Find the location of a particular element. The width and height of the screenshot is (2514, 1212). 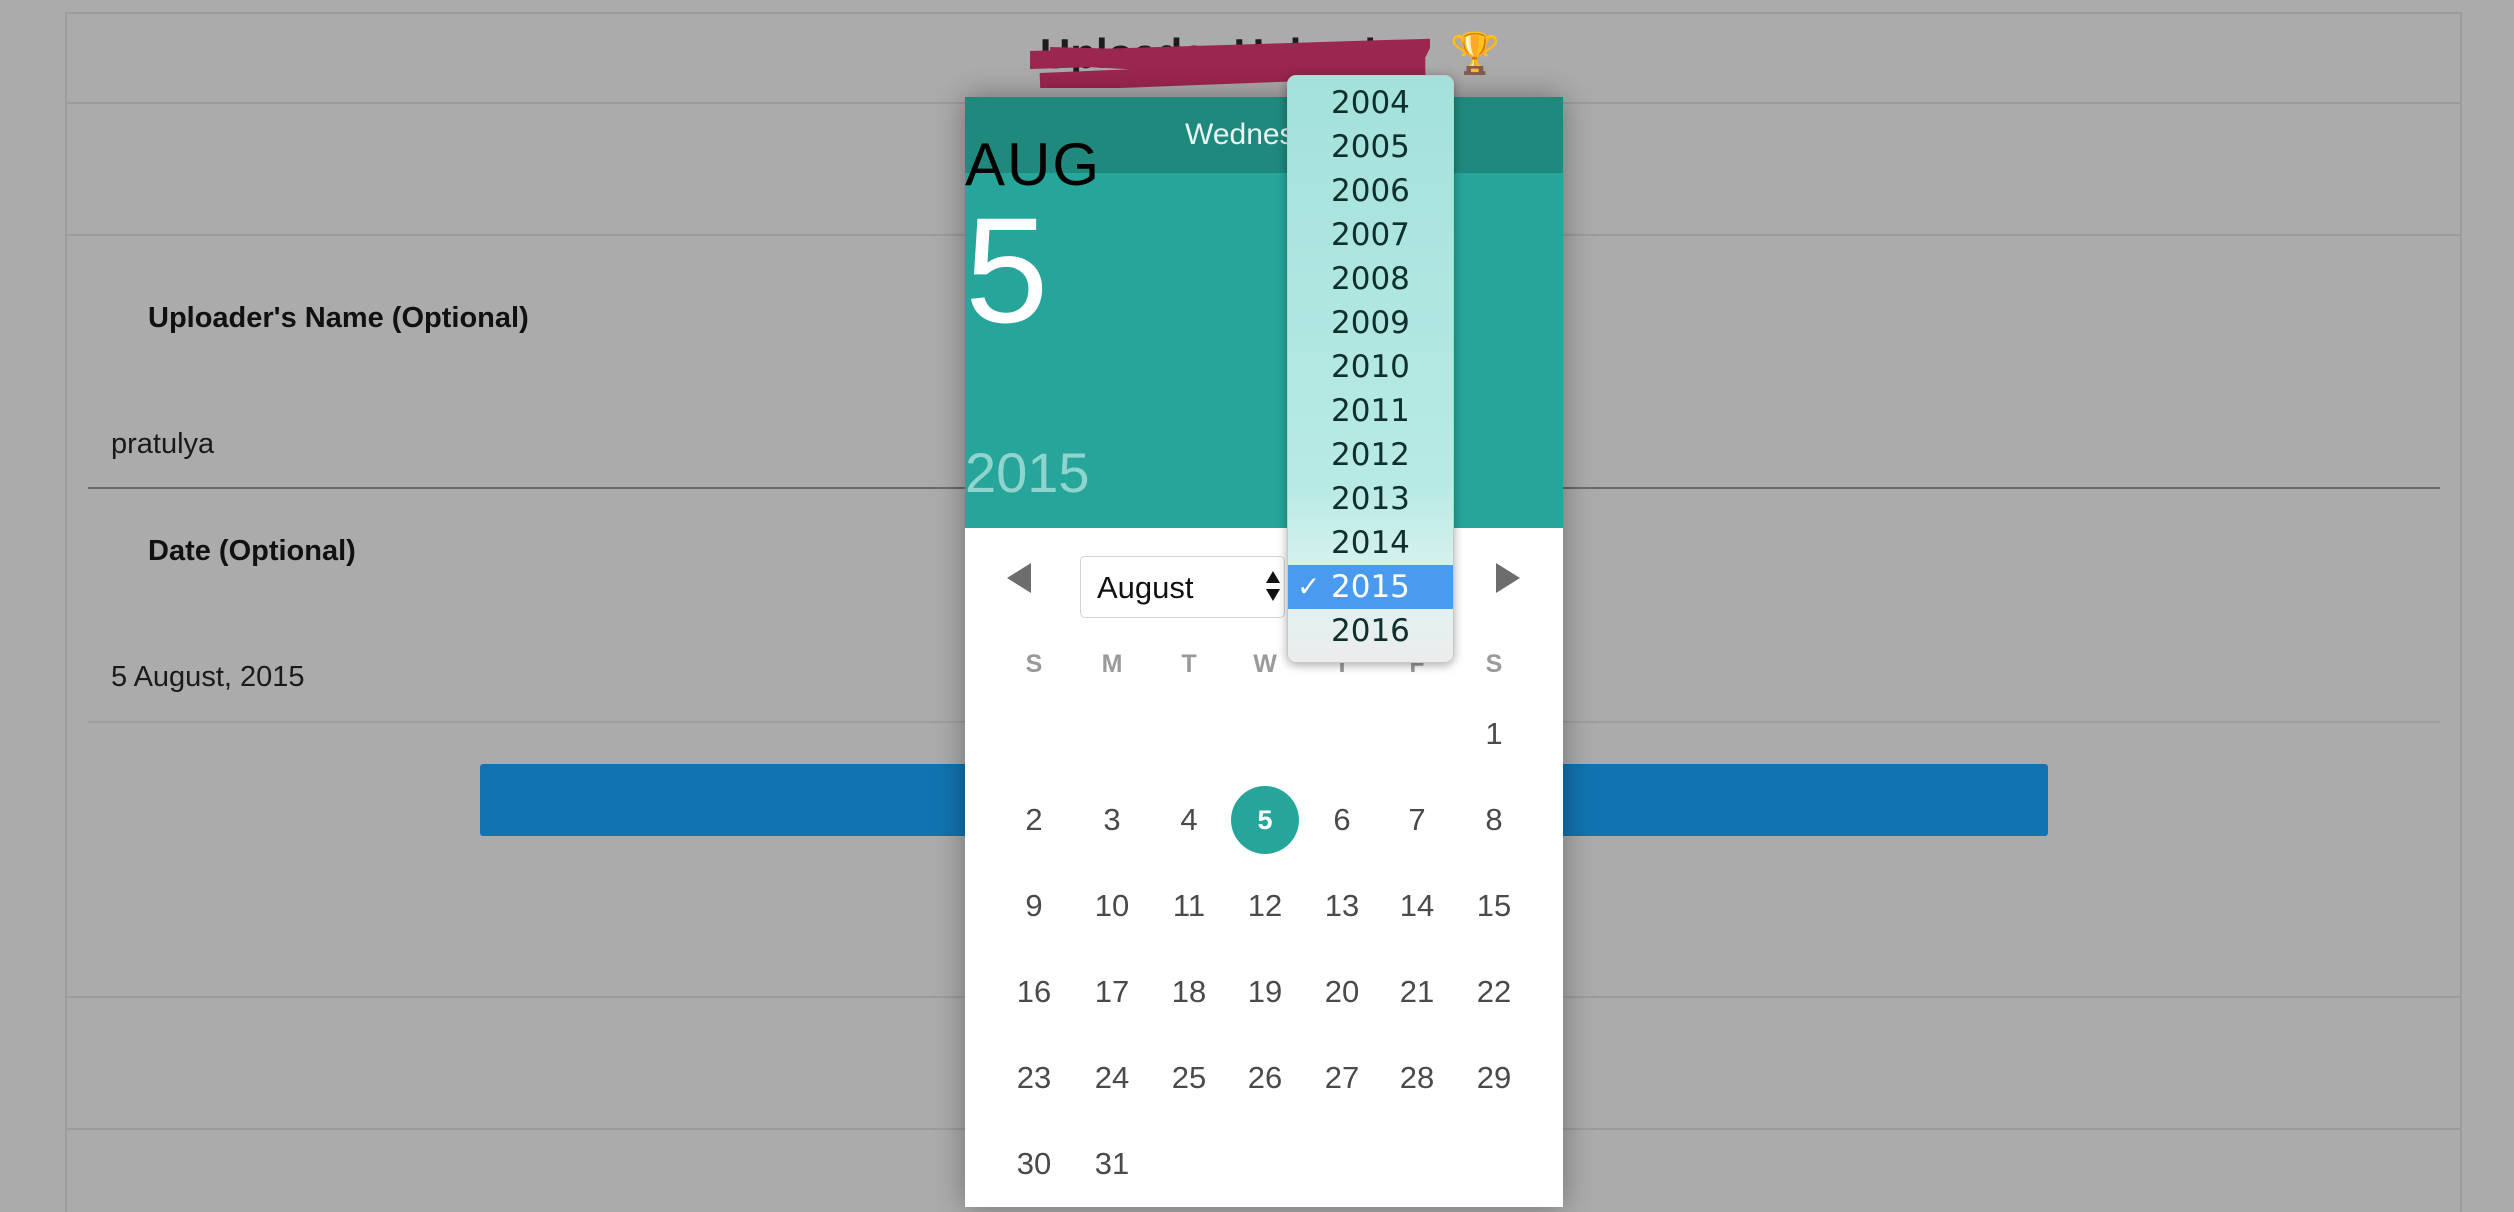

month-select: August is located at coordinates (1182, 587).